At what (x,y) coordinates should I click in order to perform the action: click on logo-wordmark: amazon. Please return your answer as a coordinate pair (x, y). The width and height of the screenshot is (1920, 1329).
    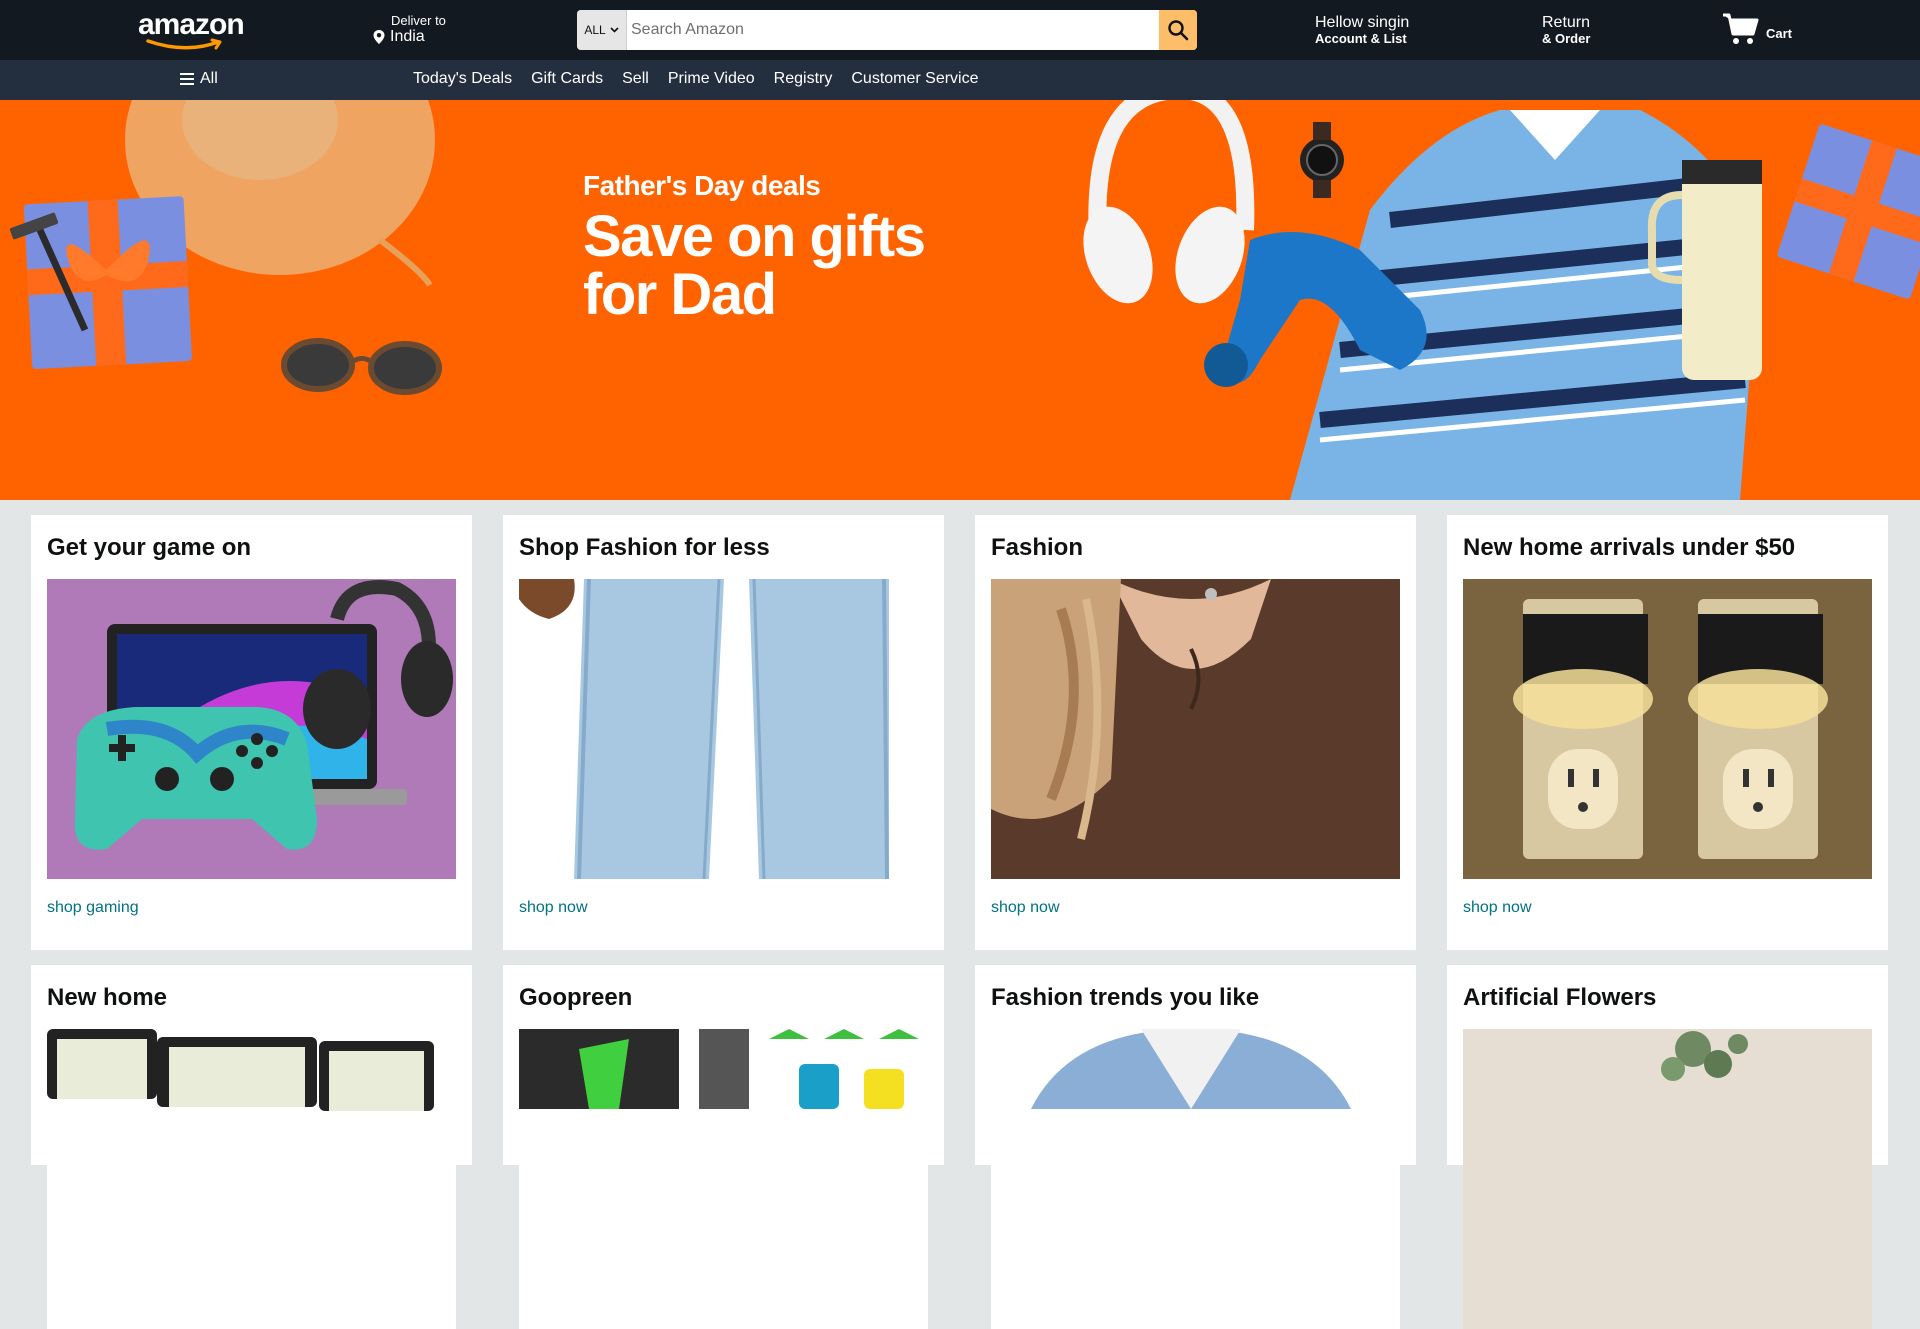
    Looking at the image, I should click on (191, 24).